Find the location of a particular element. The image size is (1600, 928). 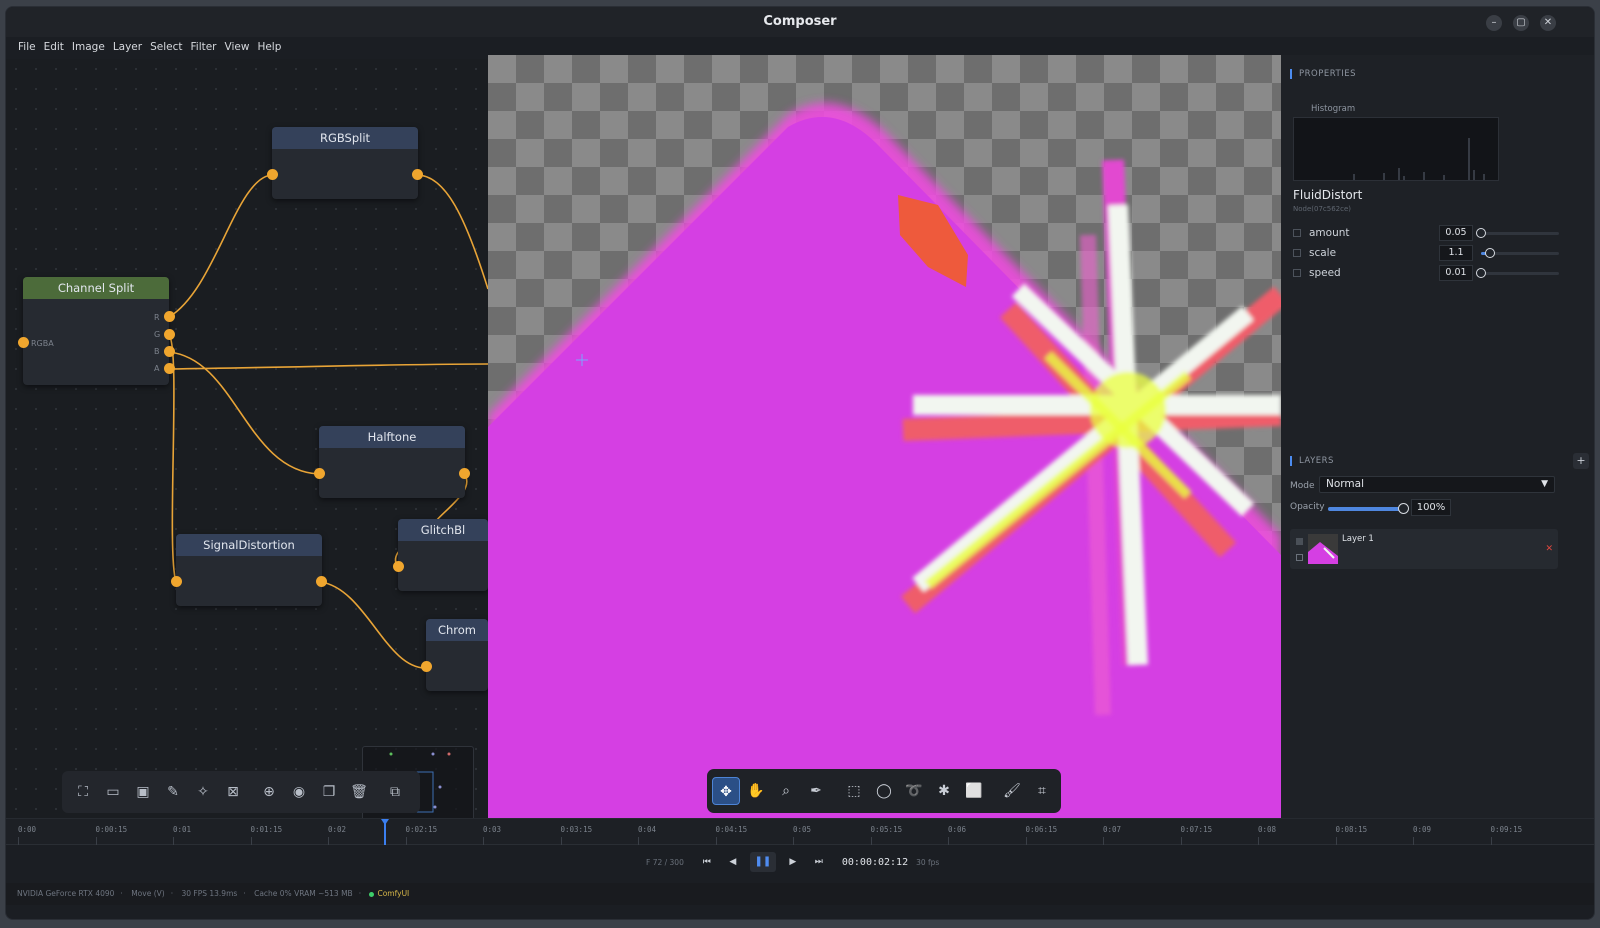

add-icon: ⊕ is located at coordinates (269, 792).